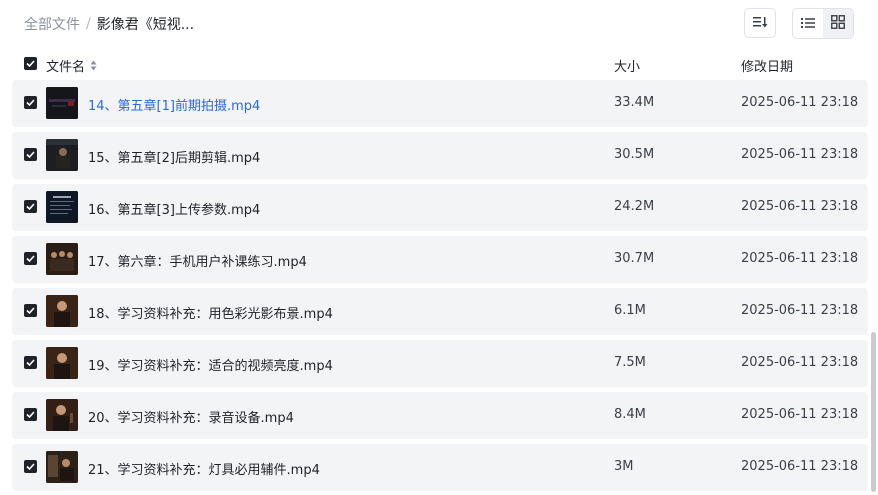 The height and width of the screenshot is (495, 878). Describe the element at coordinates (52, 24) in the screenshot. I see `breadcrumb-root: 全部文件` at that location.